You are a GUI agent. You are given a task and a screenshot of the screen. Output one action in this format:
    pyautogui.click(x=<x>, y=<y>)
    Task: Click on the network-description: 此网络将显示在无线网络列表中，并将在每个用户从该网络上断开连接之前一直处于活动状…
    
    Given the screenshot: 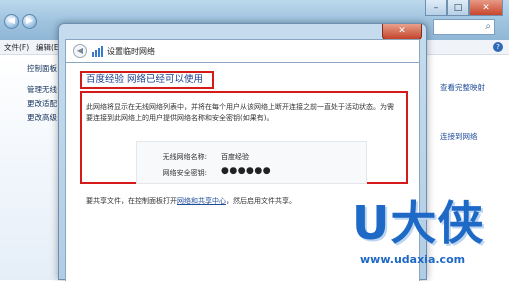 What is the action you would take?
    pyautogui.click(x=240, y=112)
    